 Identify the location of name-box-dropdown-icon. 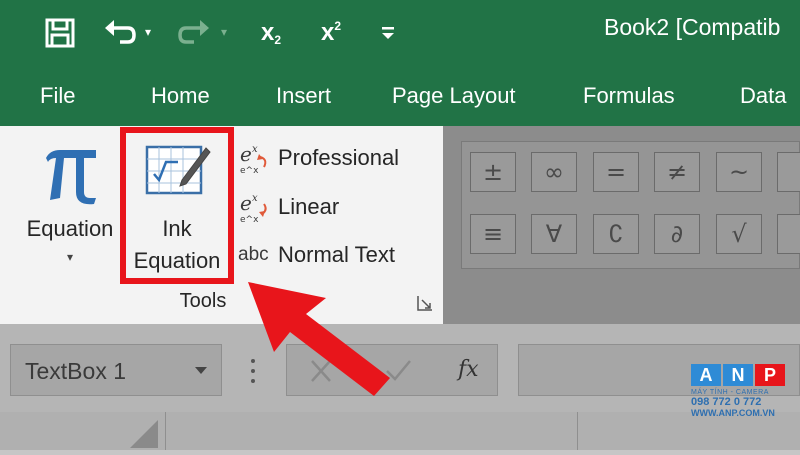
(201, 370).